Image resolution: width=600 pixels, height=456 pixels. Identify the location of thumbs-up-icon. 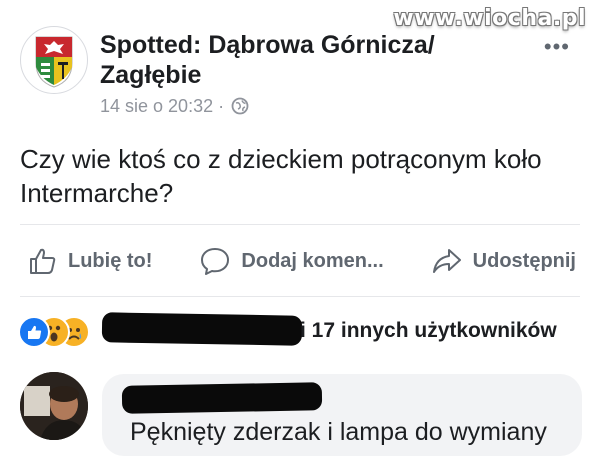
(43, 261).